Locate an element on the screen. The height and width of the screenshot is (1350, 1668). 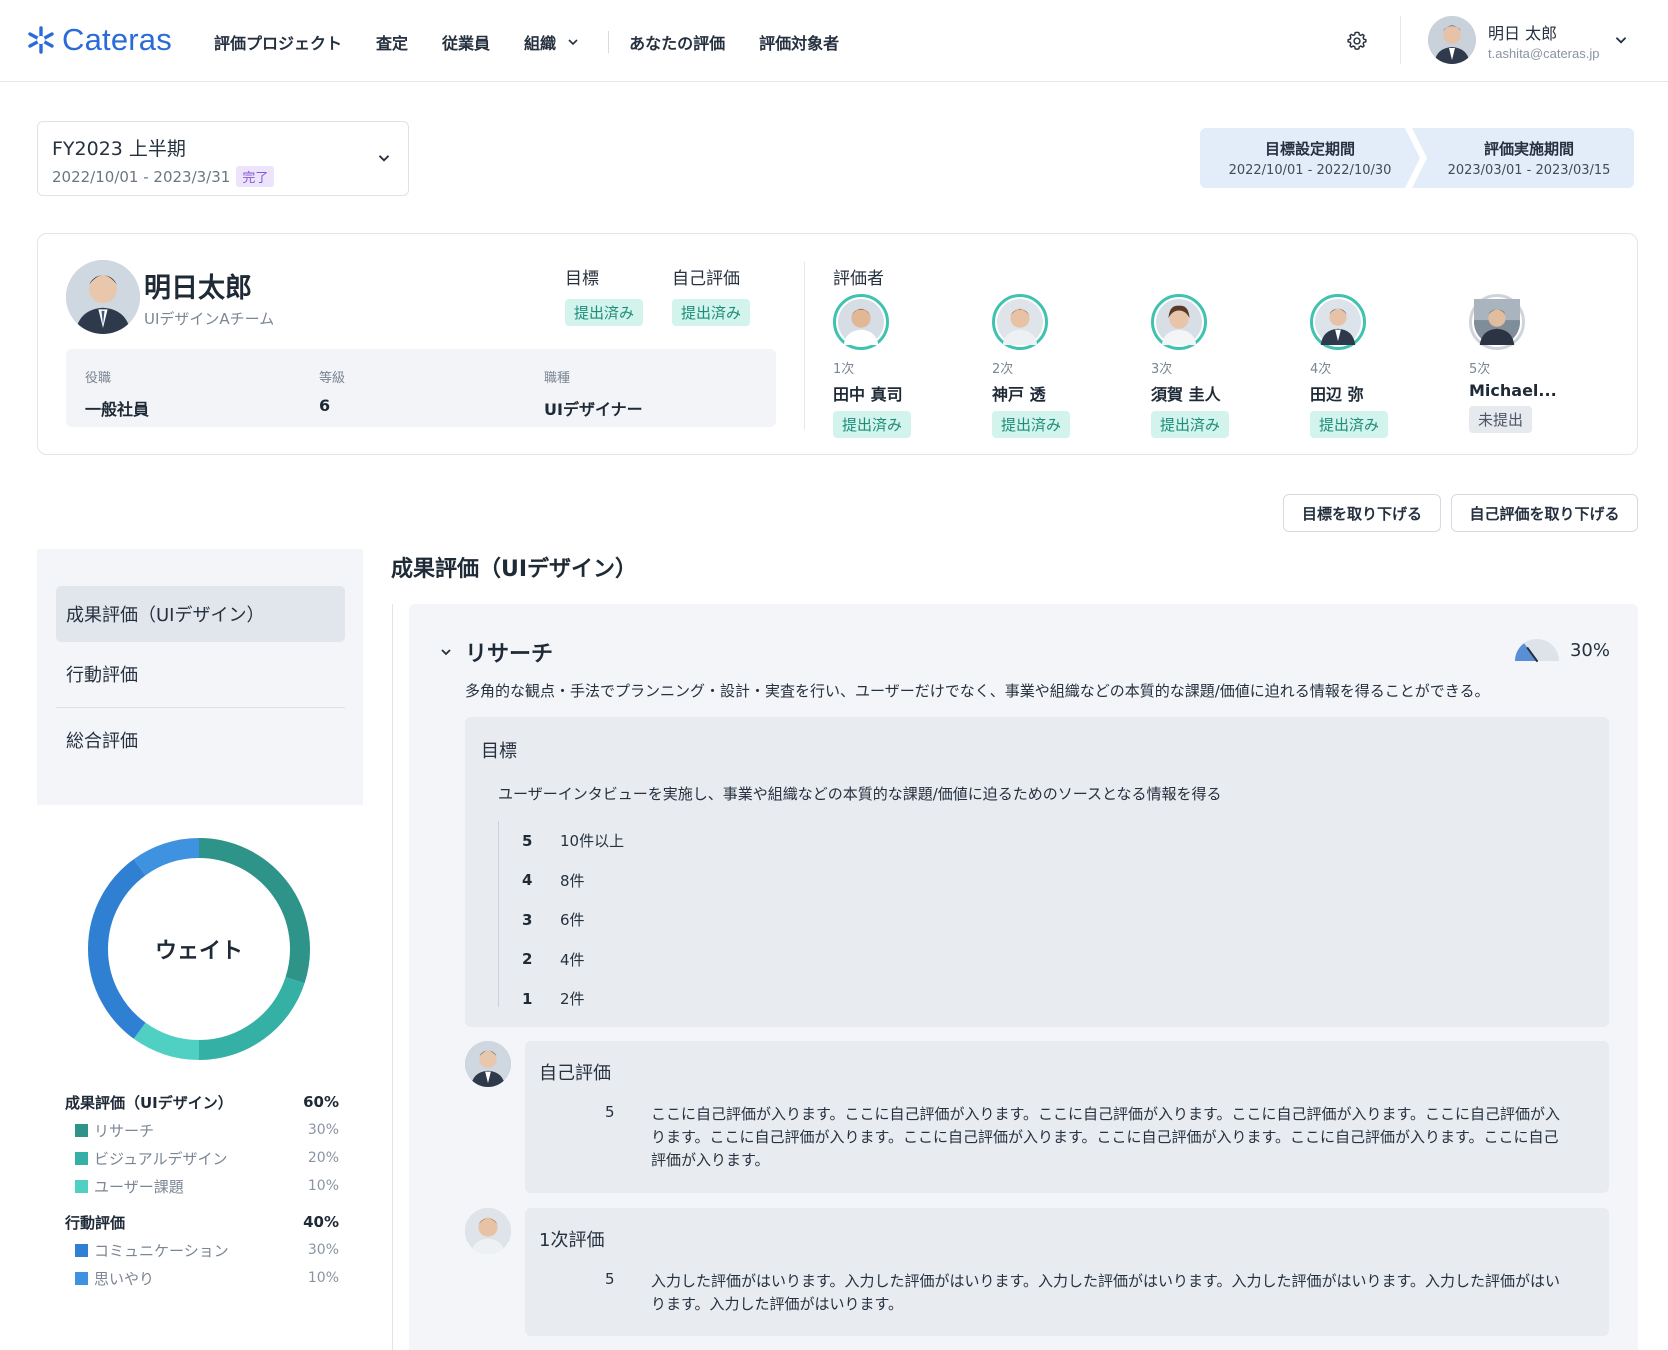
legend-group-name: 行動評価 is located at coordinates (95, 1222).